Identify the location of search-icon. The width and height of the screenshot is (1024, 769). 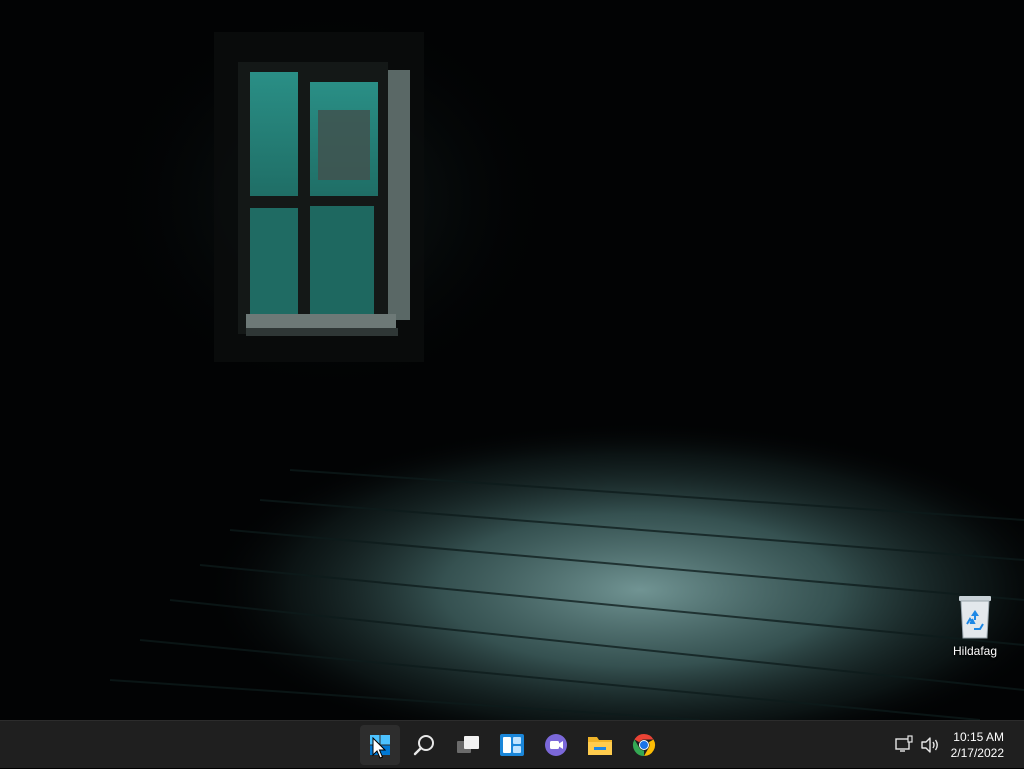
(423, 745).